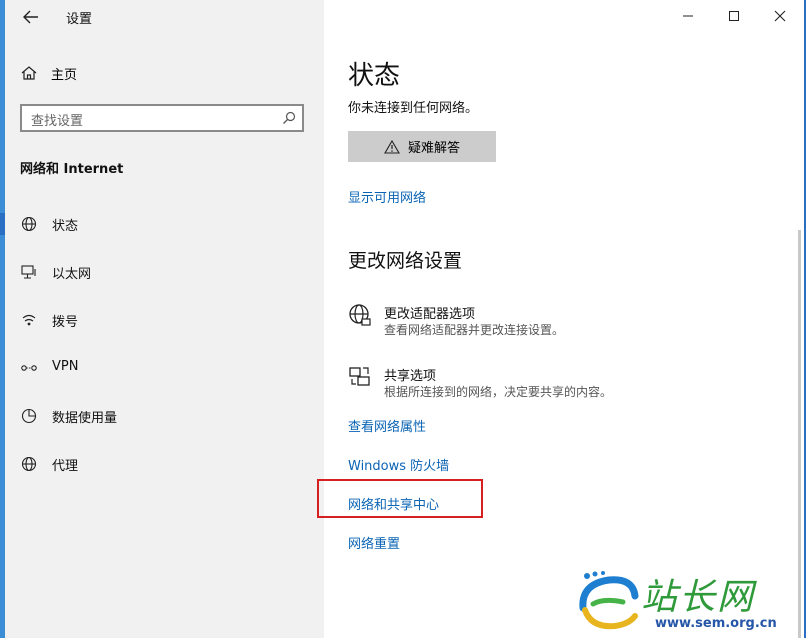 This screenshot has width=806, height=638. I want to click on back-button, so click(31, 17).